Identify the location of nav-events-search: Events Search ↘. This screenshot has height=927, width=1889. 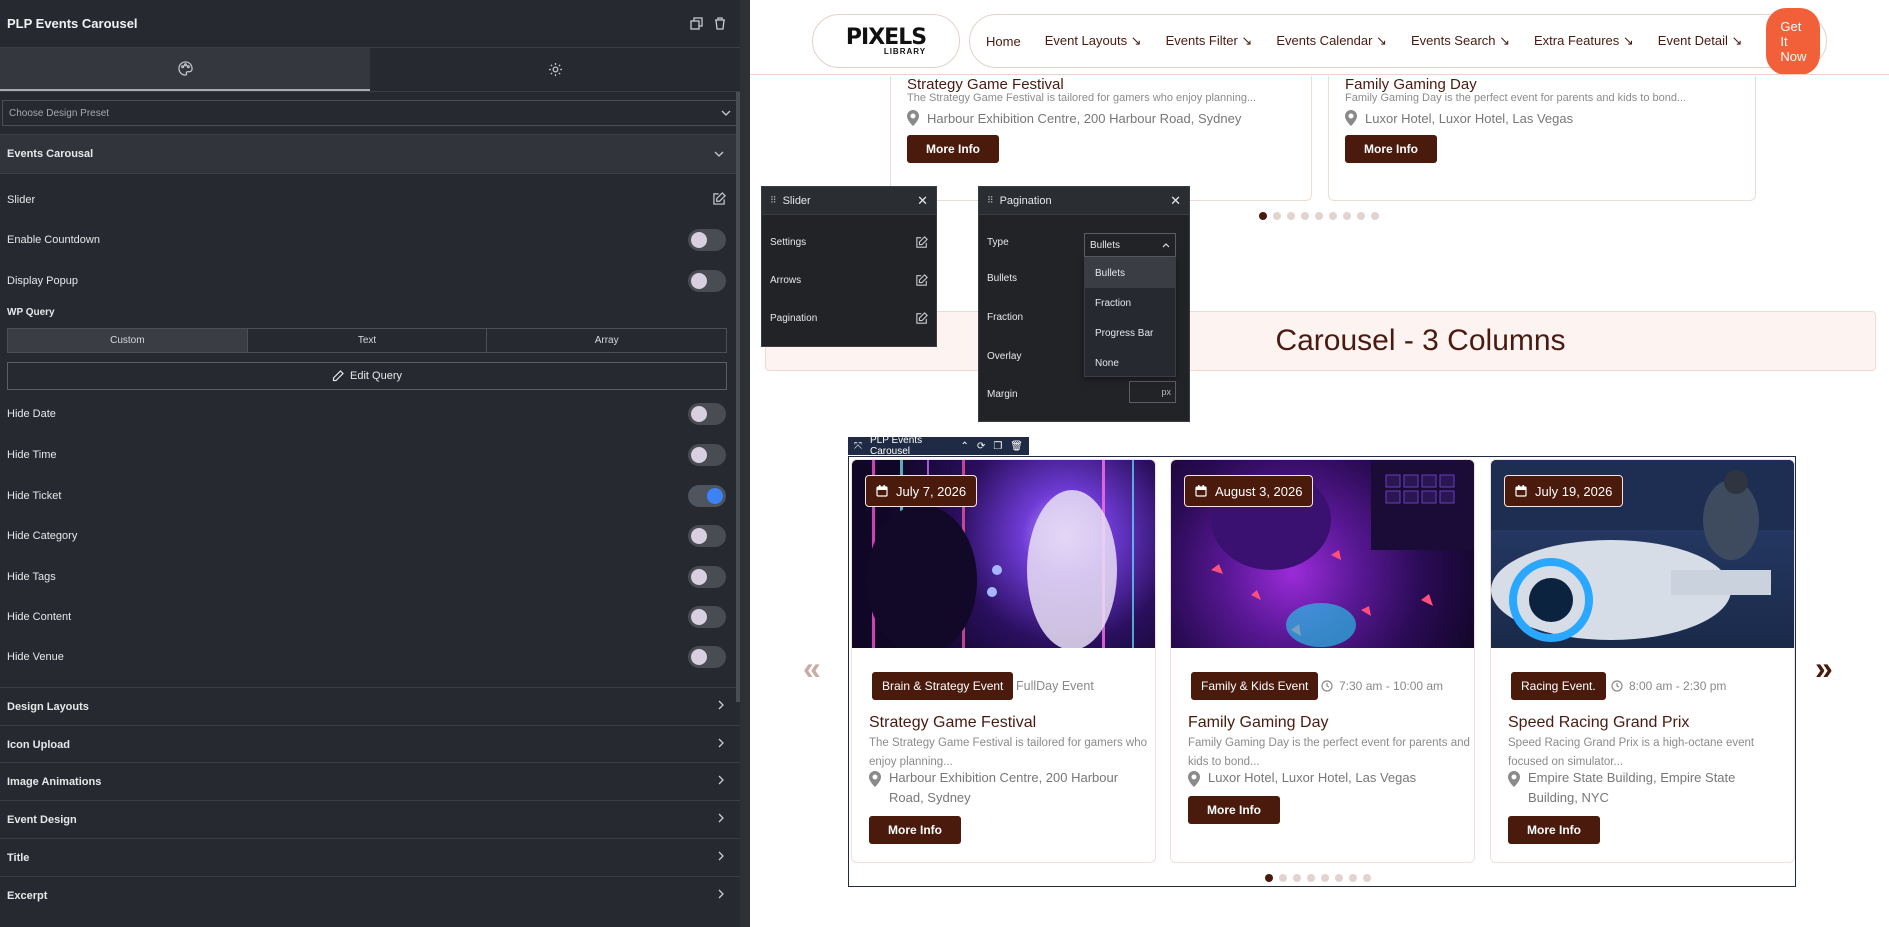
(1460, 41).